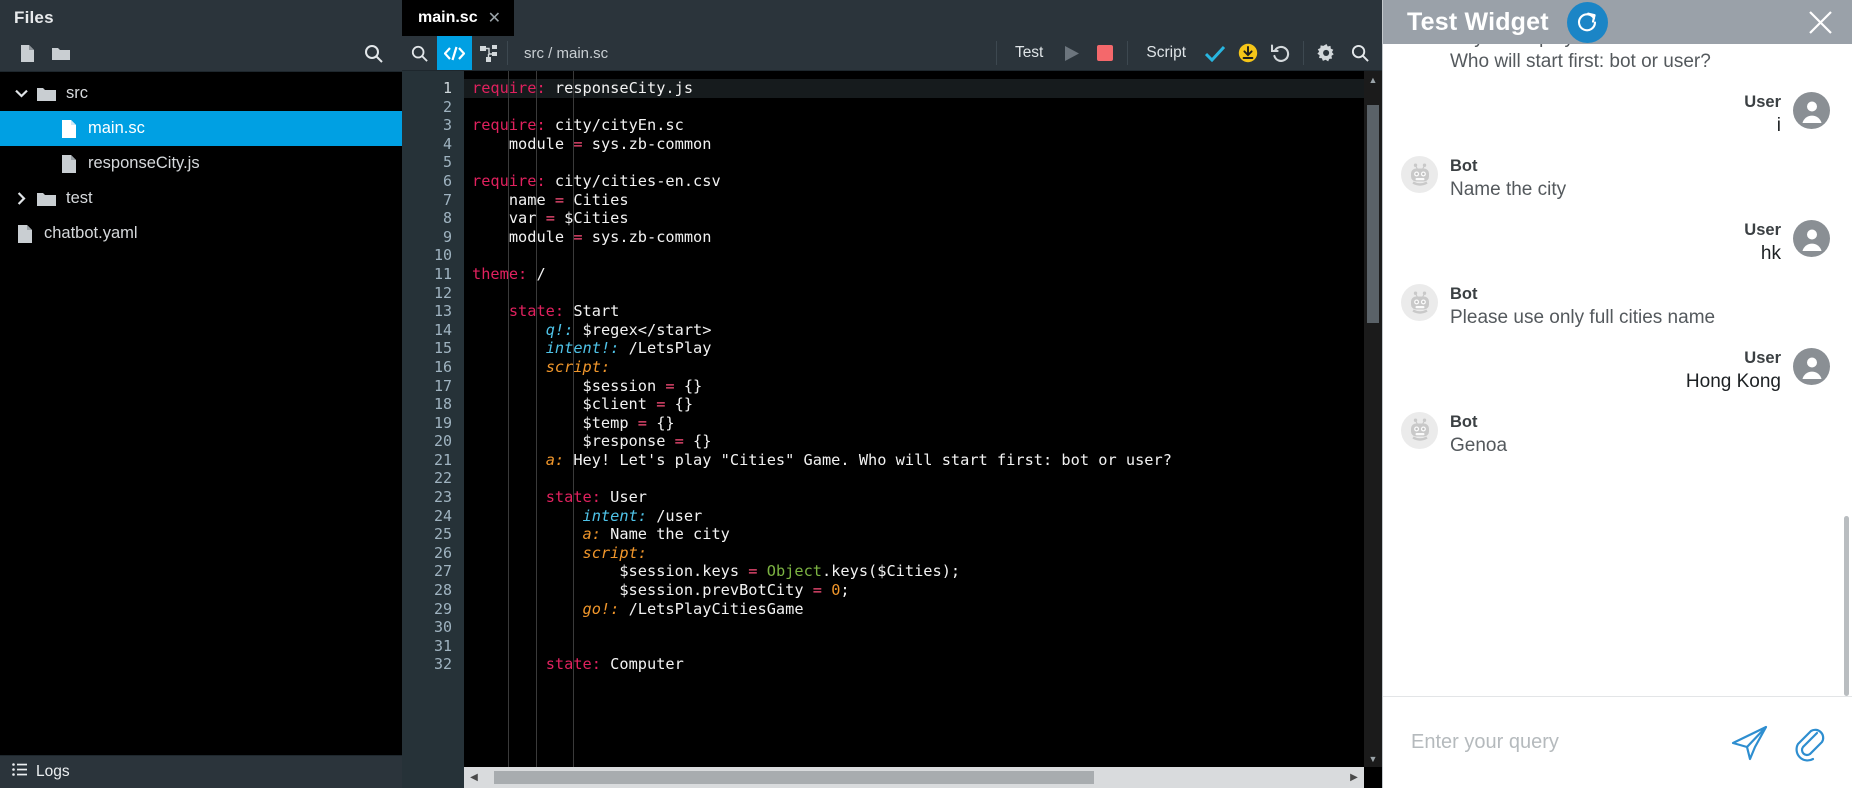  What do you see at coordinates (144, 163) in the screenshot?
I see `tree-item-label: responseCity.js` at bounding box center [144, 163].